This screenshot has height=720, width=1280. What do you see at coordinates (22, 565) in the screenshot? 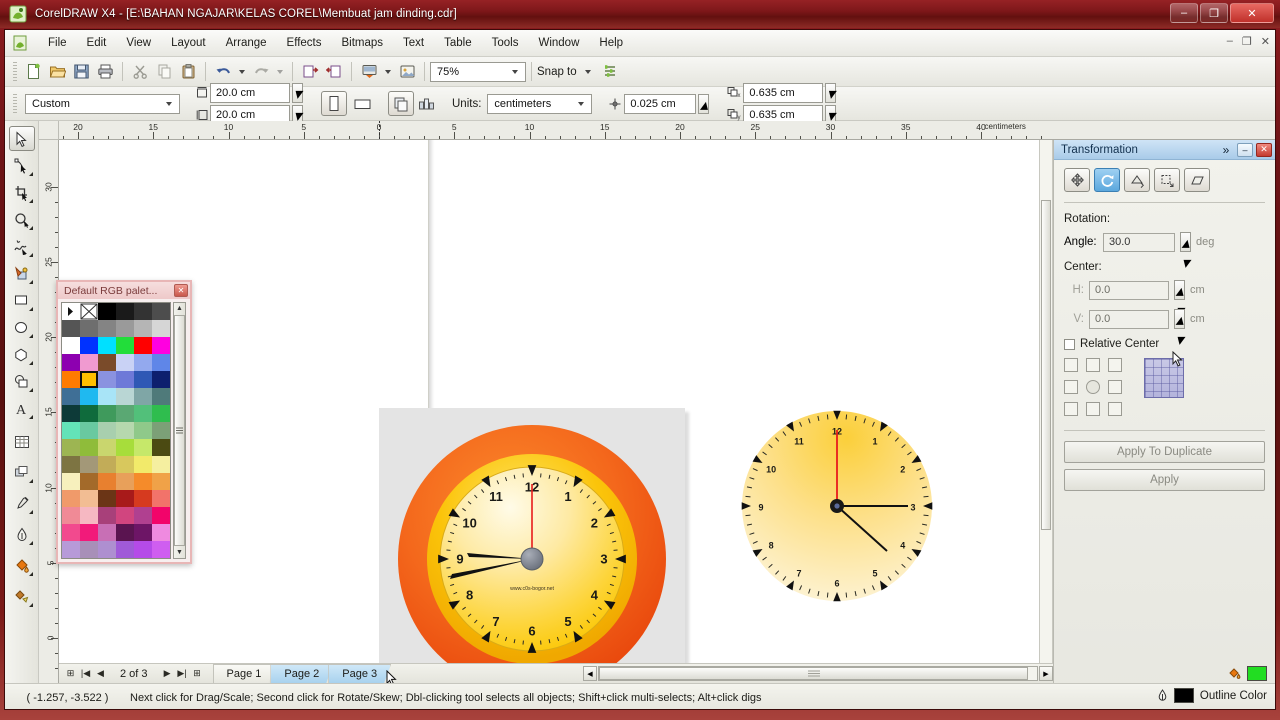
I see `fill-tool` at bounding box center [22, 565].